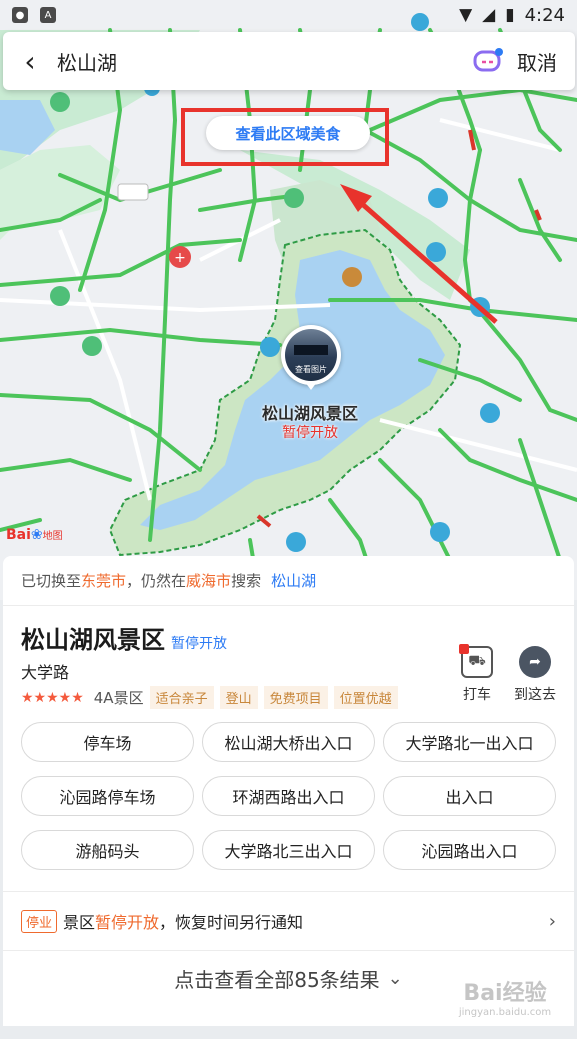 The width and height of the screenshot is (577, 1039). Describe the element at coordinates (310, 412) in the screenshot. I see `scenic-map-label: 松山湖风景区` at that location.